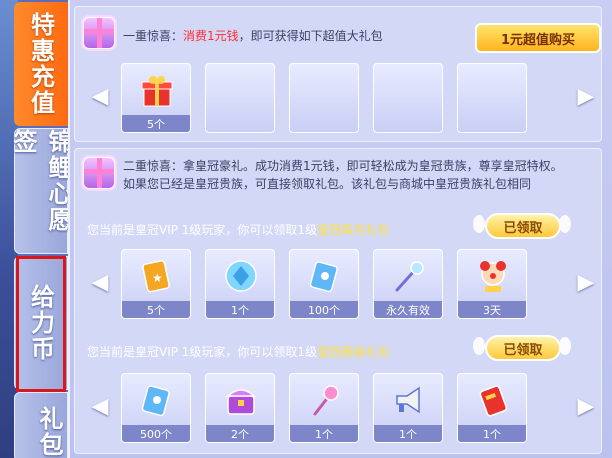 This screenshot has width=612, height=458. I want to click on red-card-icon, so click(493, 401).